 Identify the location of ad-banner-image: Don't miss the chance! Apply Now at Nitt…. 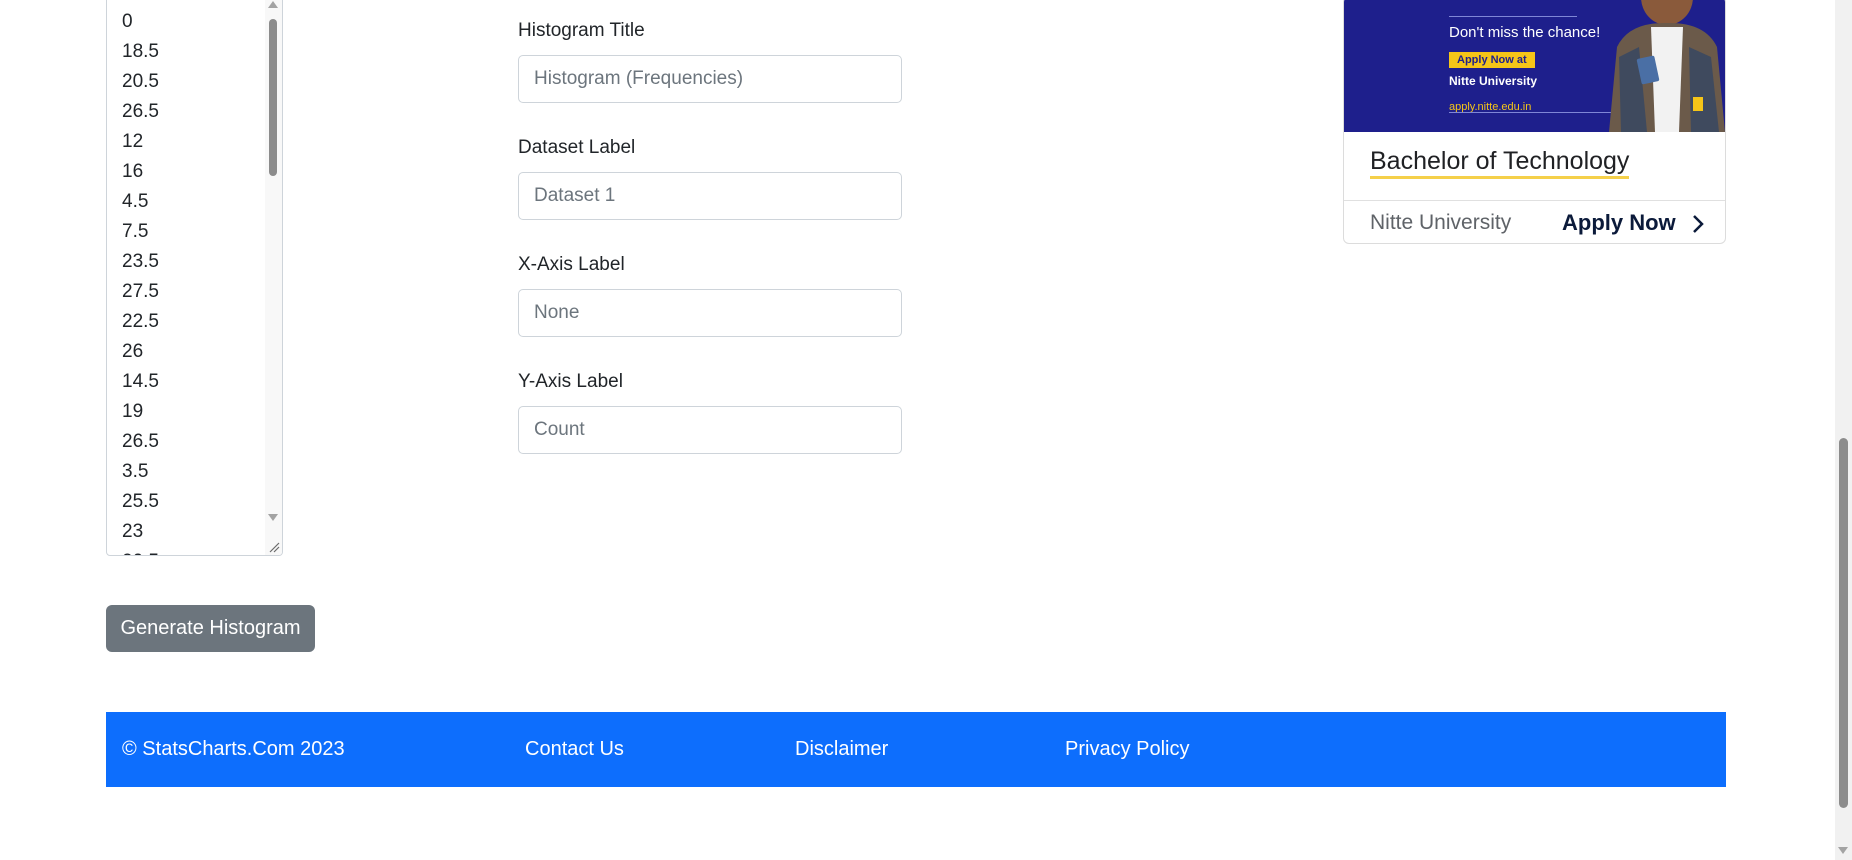
(1534, 66).